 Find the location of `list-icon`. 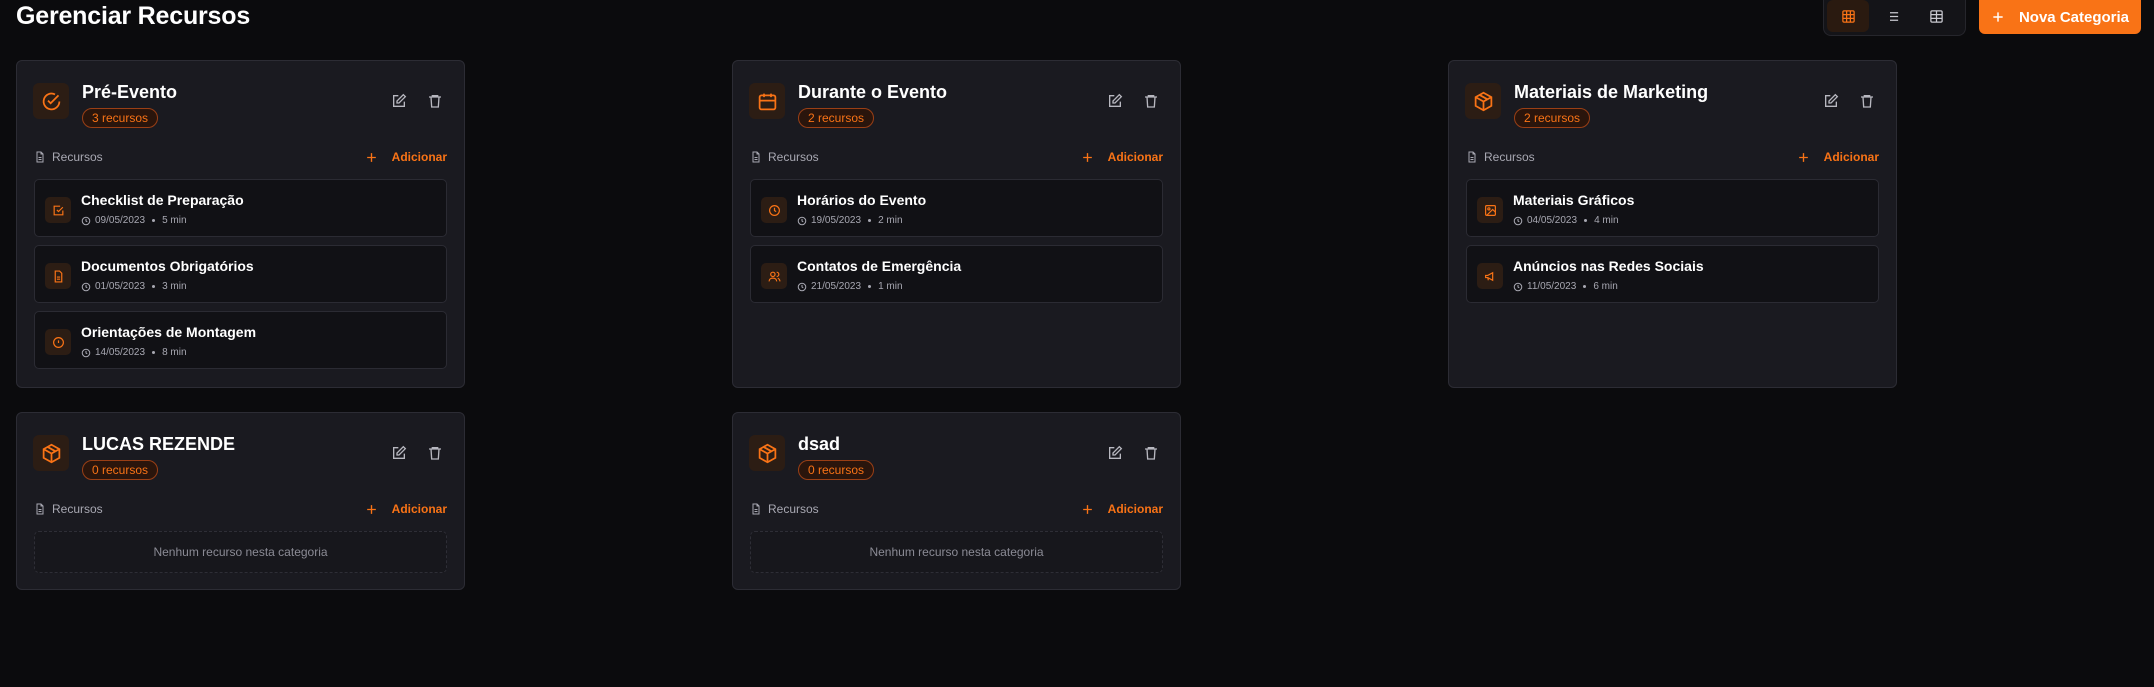

list-icon is located at coordinates (1892, 16).